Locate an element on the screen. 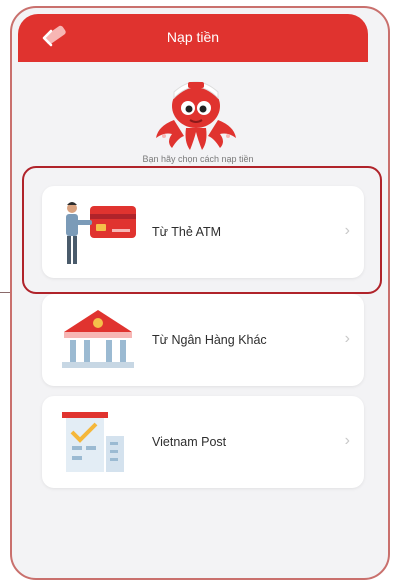 The width and height of the screenshot is (396, 584). bank-building-icon is located at coordinates (98, 339).